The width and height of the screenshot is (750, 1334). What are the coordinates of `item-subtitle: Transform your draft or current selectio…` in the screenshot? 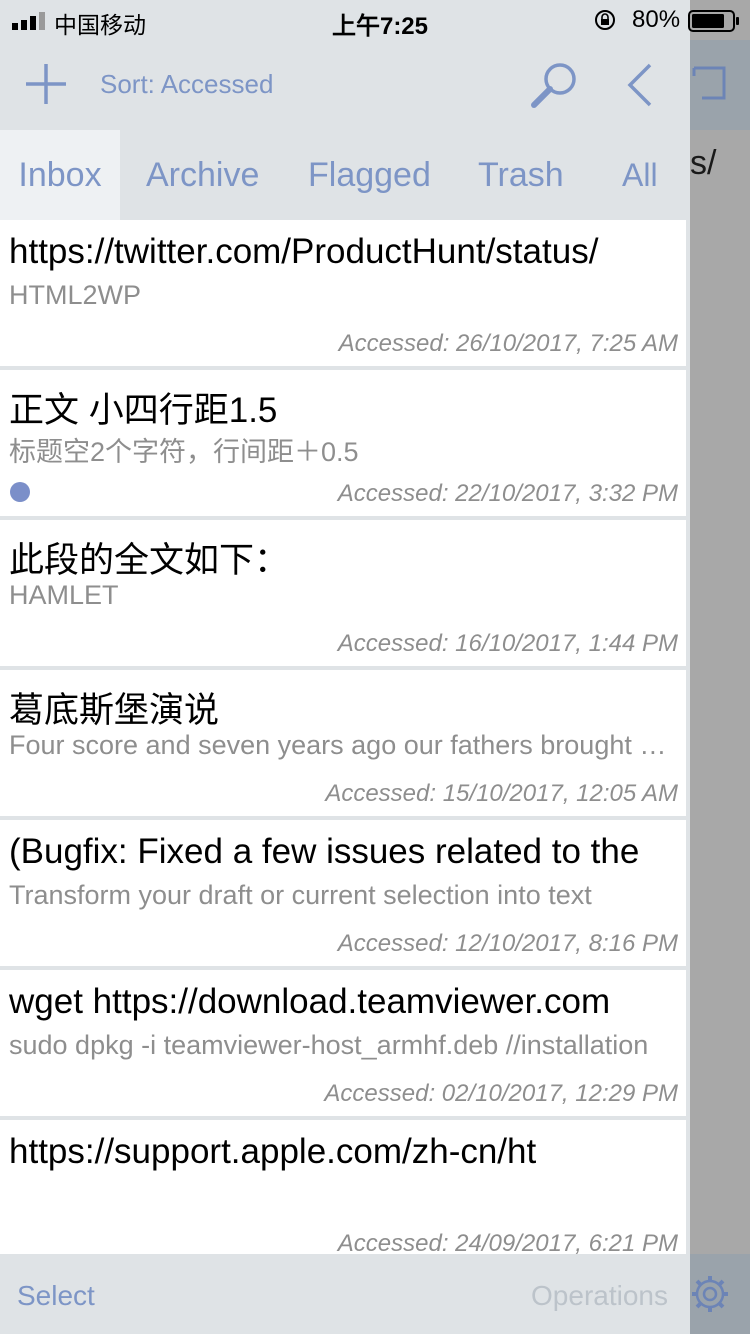 It's located at (300, 895).